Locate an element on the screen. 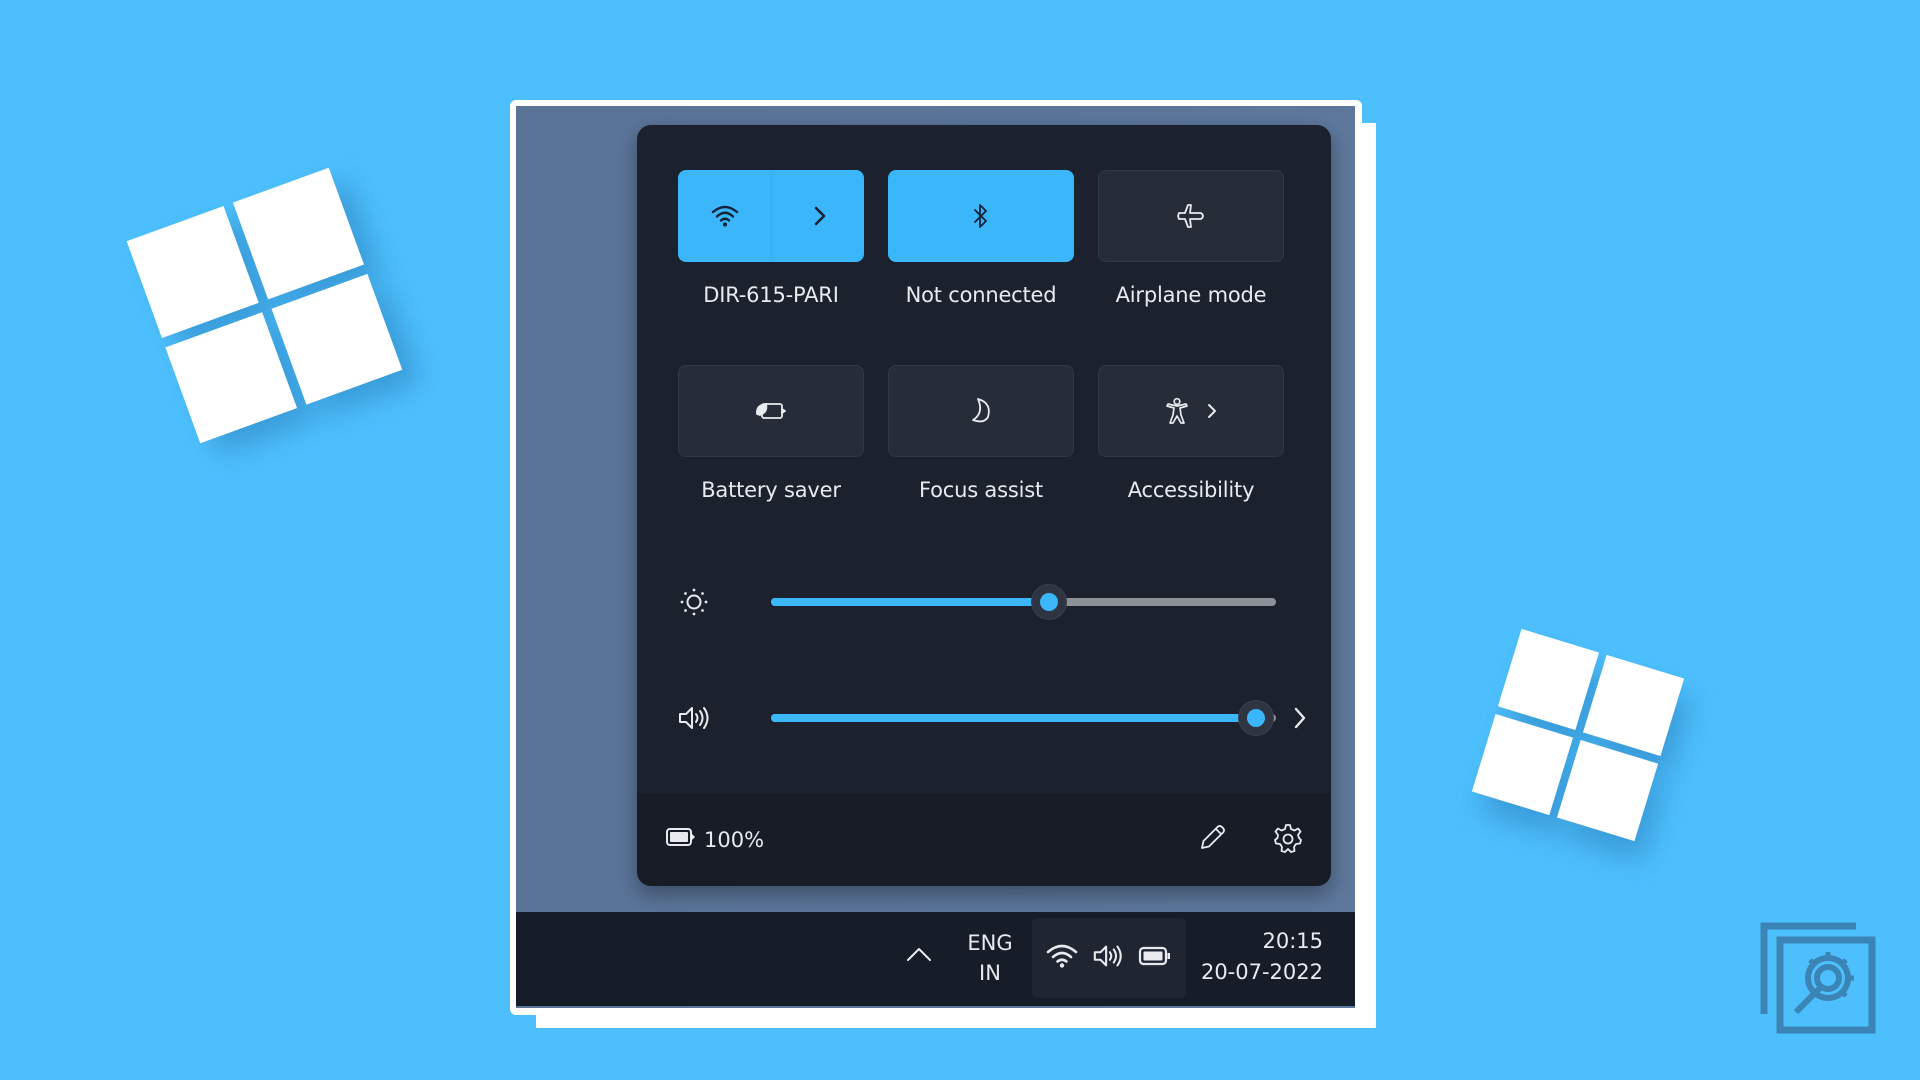 The width and height of the screenshot is (1920, 1080). battery-saver-toggle-button is located at coordinates (771, 411).